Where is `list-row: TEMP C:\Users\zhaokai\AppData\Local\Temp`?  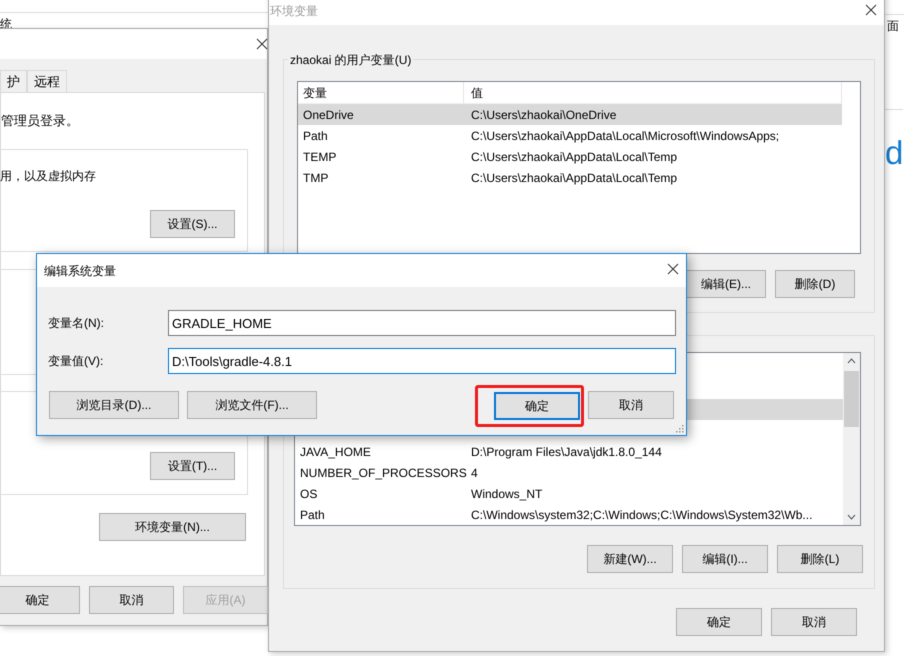
list-row: TEMP C:\Users\zhaokai\AppData\Local\Temp is located at coordinates (570, 156).